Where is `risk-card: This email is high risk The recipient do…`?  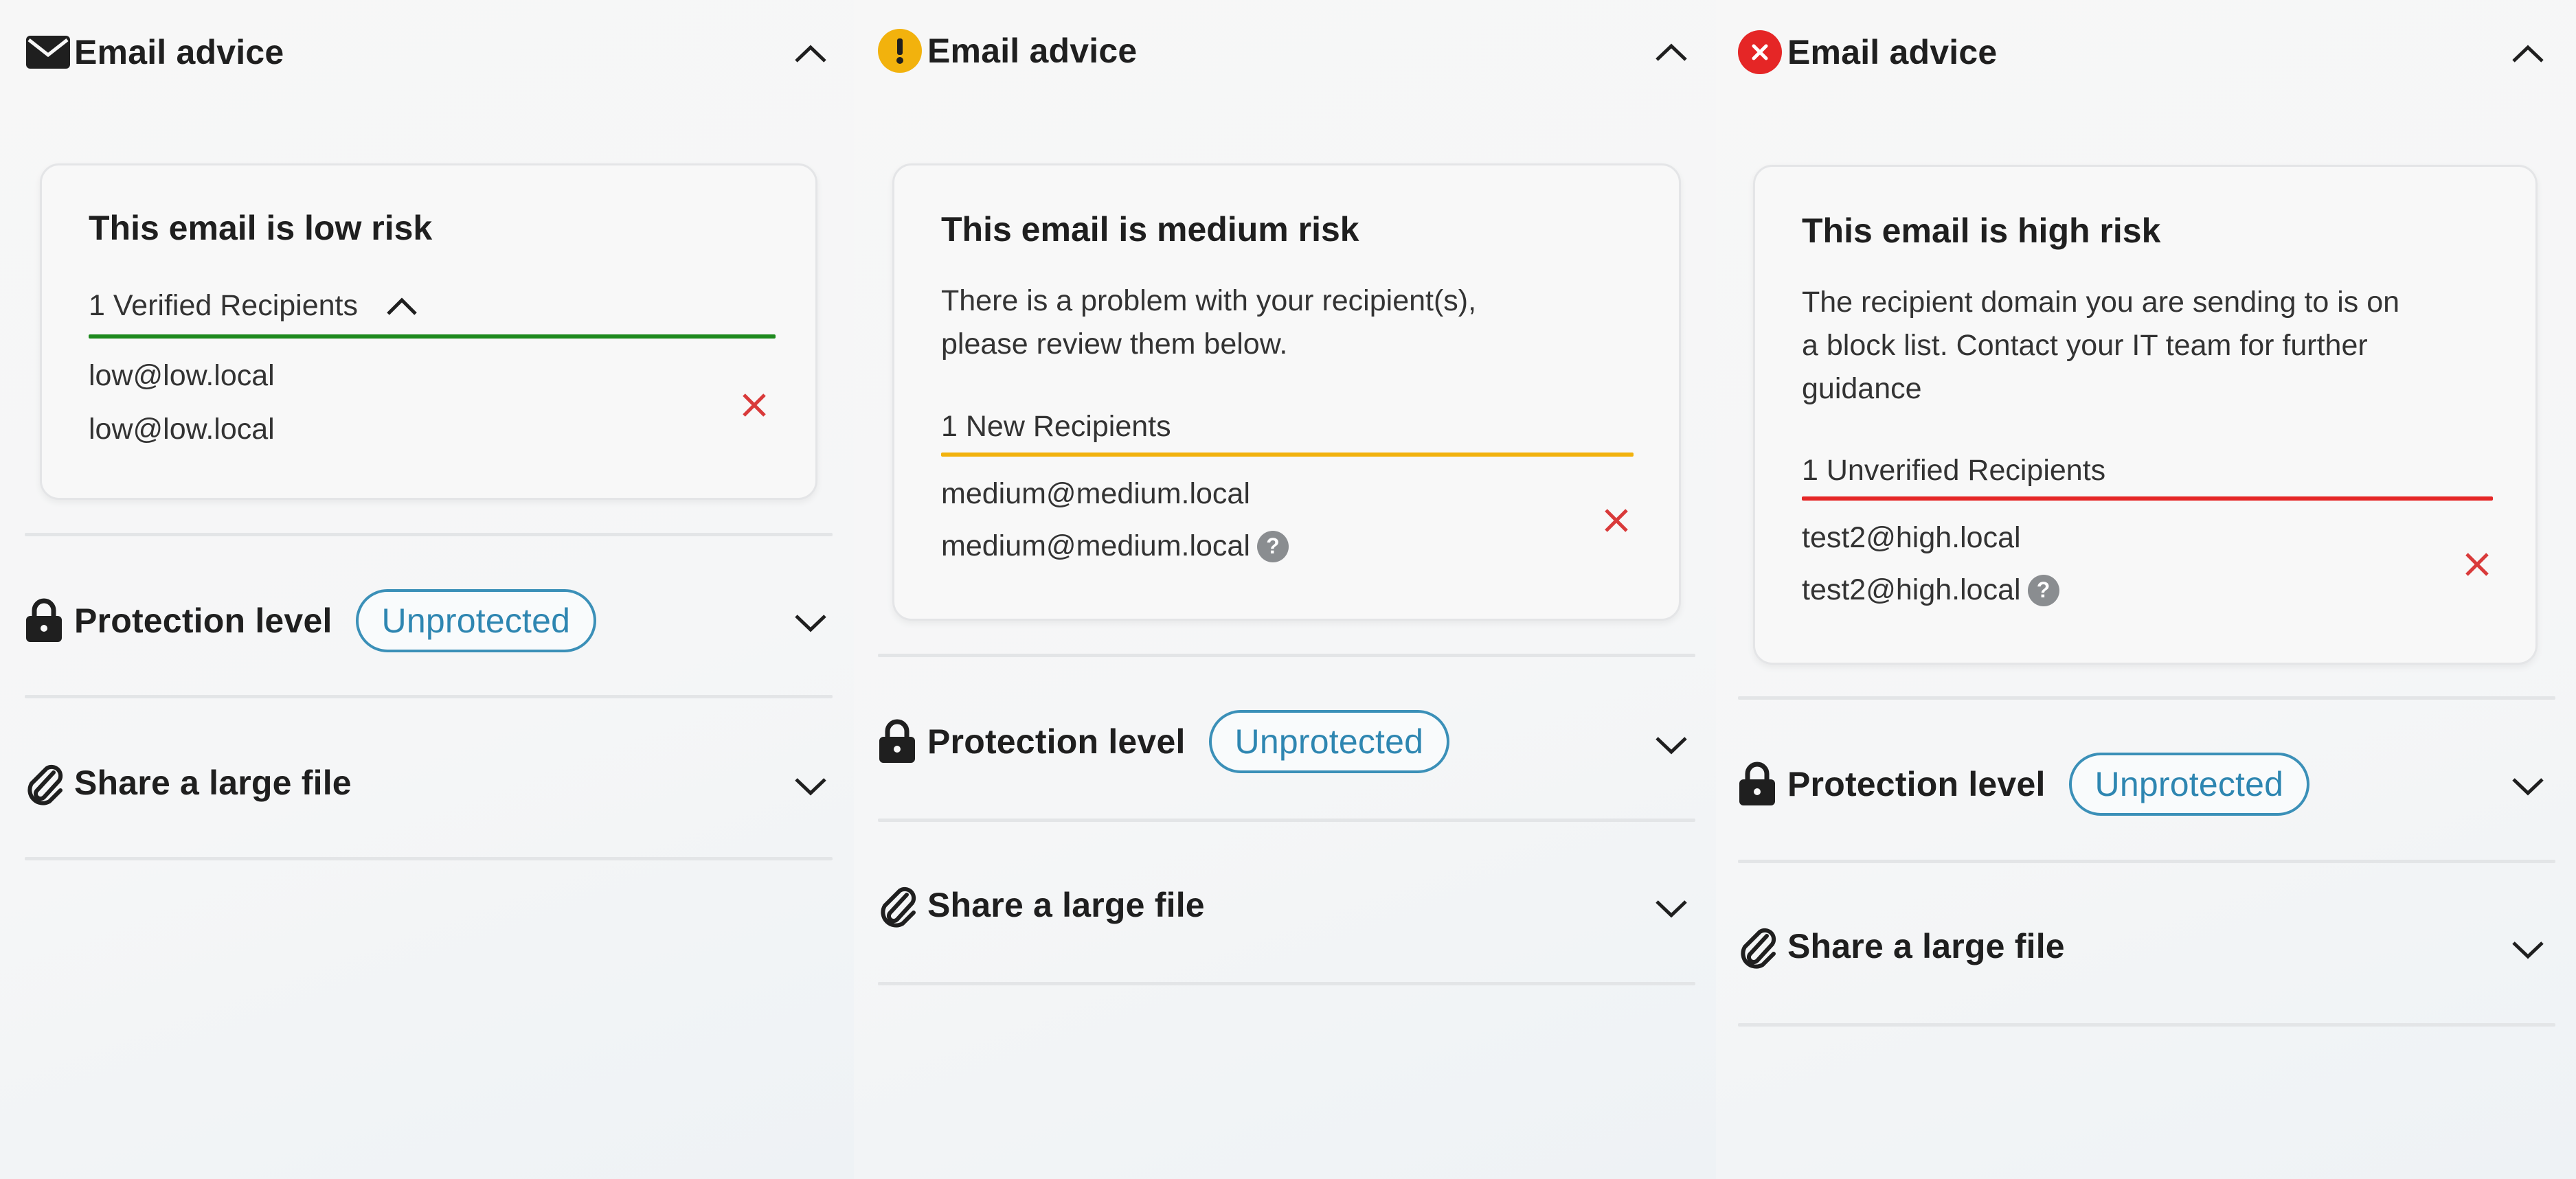 risk-card: This email is high risk The recipient do… is located at coordinates (2145, 415).